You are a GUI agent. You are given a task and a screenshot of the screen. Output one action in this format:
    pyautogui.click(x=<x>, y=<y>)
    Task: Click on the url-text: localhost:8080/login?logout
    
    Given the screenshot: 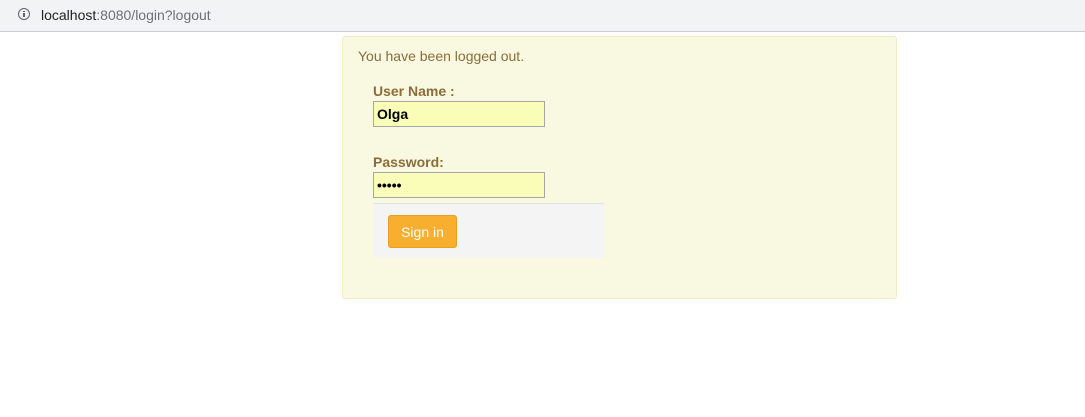 What is the action you would take?
    pyautogui.click(x=126, y=15)
    